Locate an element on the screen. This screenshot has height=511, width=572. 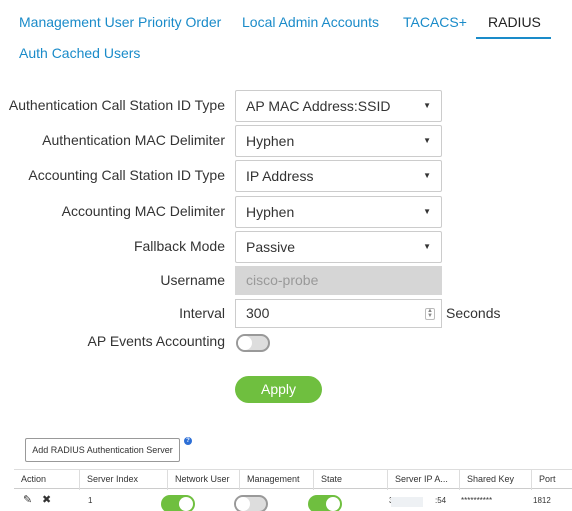
delete-icon: ✖ is located at coordinates (43, 500).